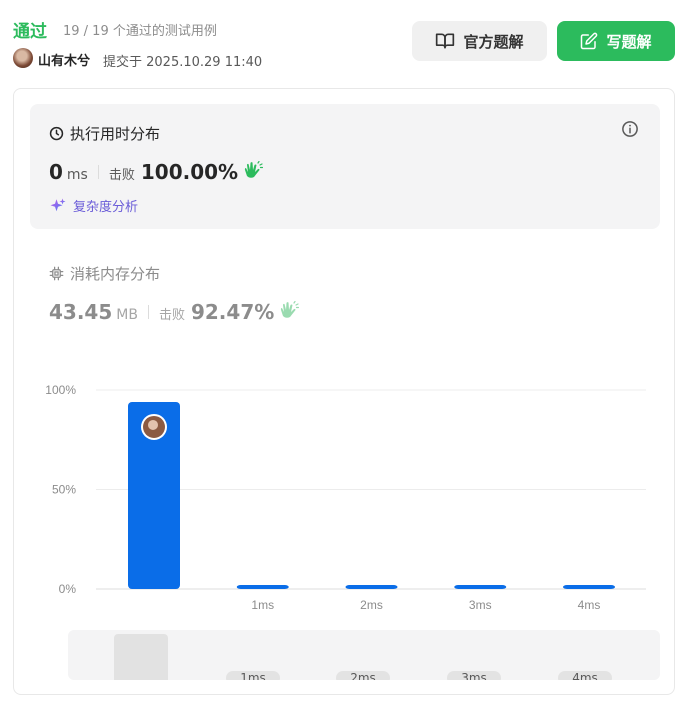  Describe the element at coordinates (64, 59) in the screenshot. I see `username-link: 山有木兮` at that location.